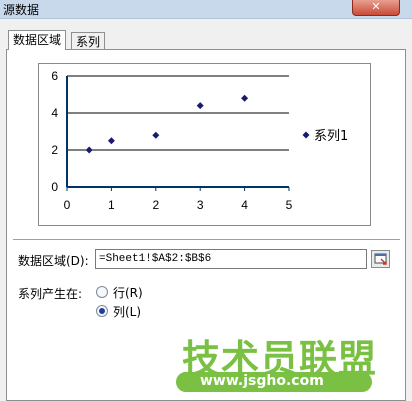  What do you see at coordinates (231, 259) in the screenshot?
I see `range-input: =Sheet1!$A$2:$B$6` at bounding box center [231, 259].